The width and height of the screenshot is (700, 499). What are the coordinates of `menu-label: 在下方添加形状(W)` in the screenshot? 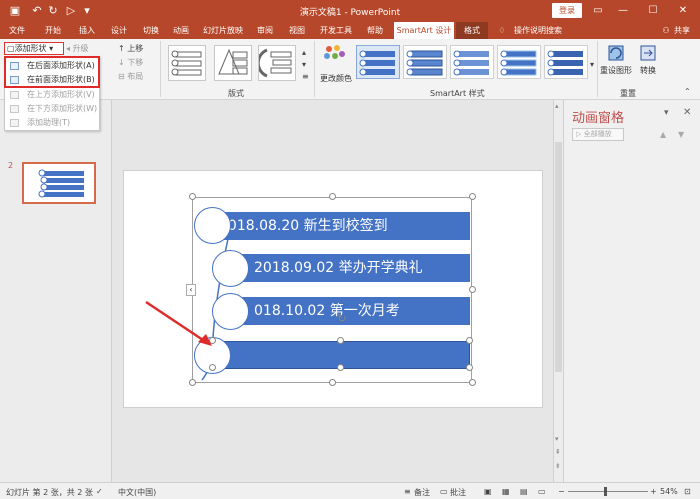 It's located at (62, 108).